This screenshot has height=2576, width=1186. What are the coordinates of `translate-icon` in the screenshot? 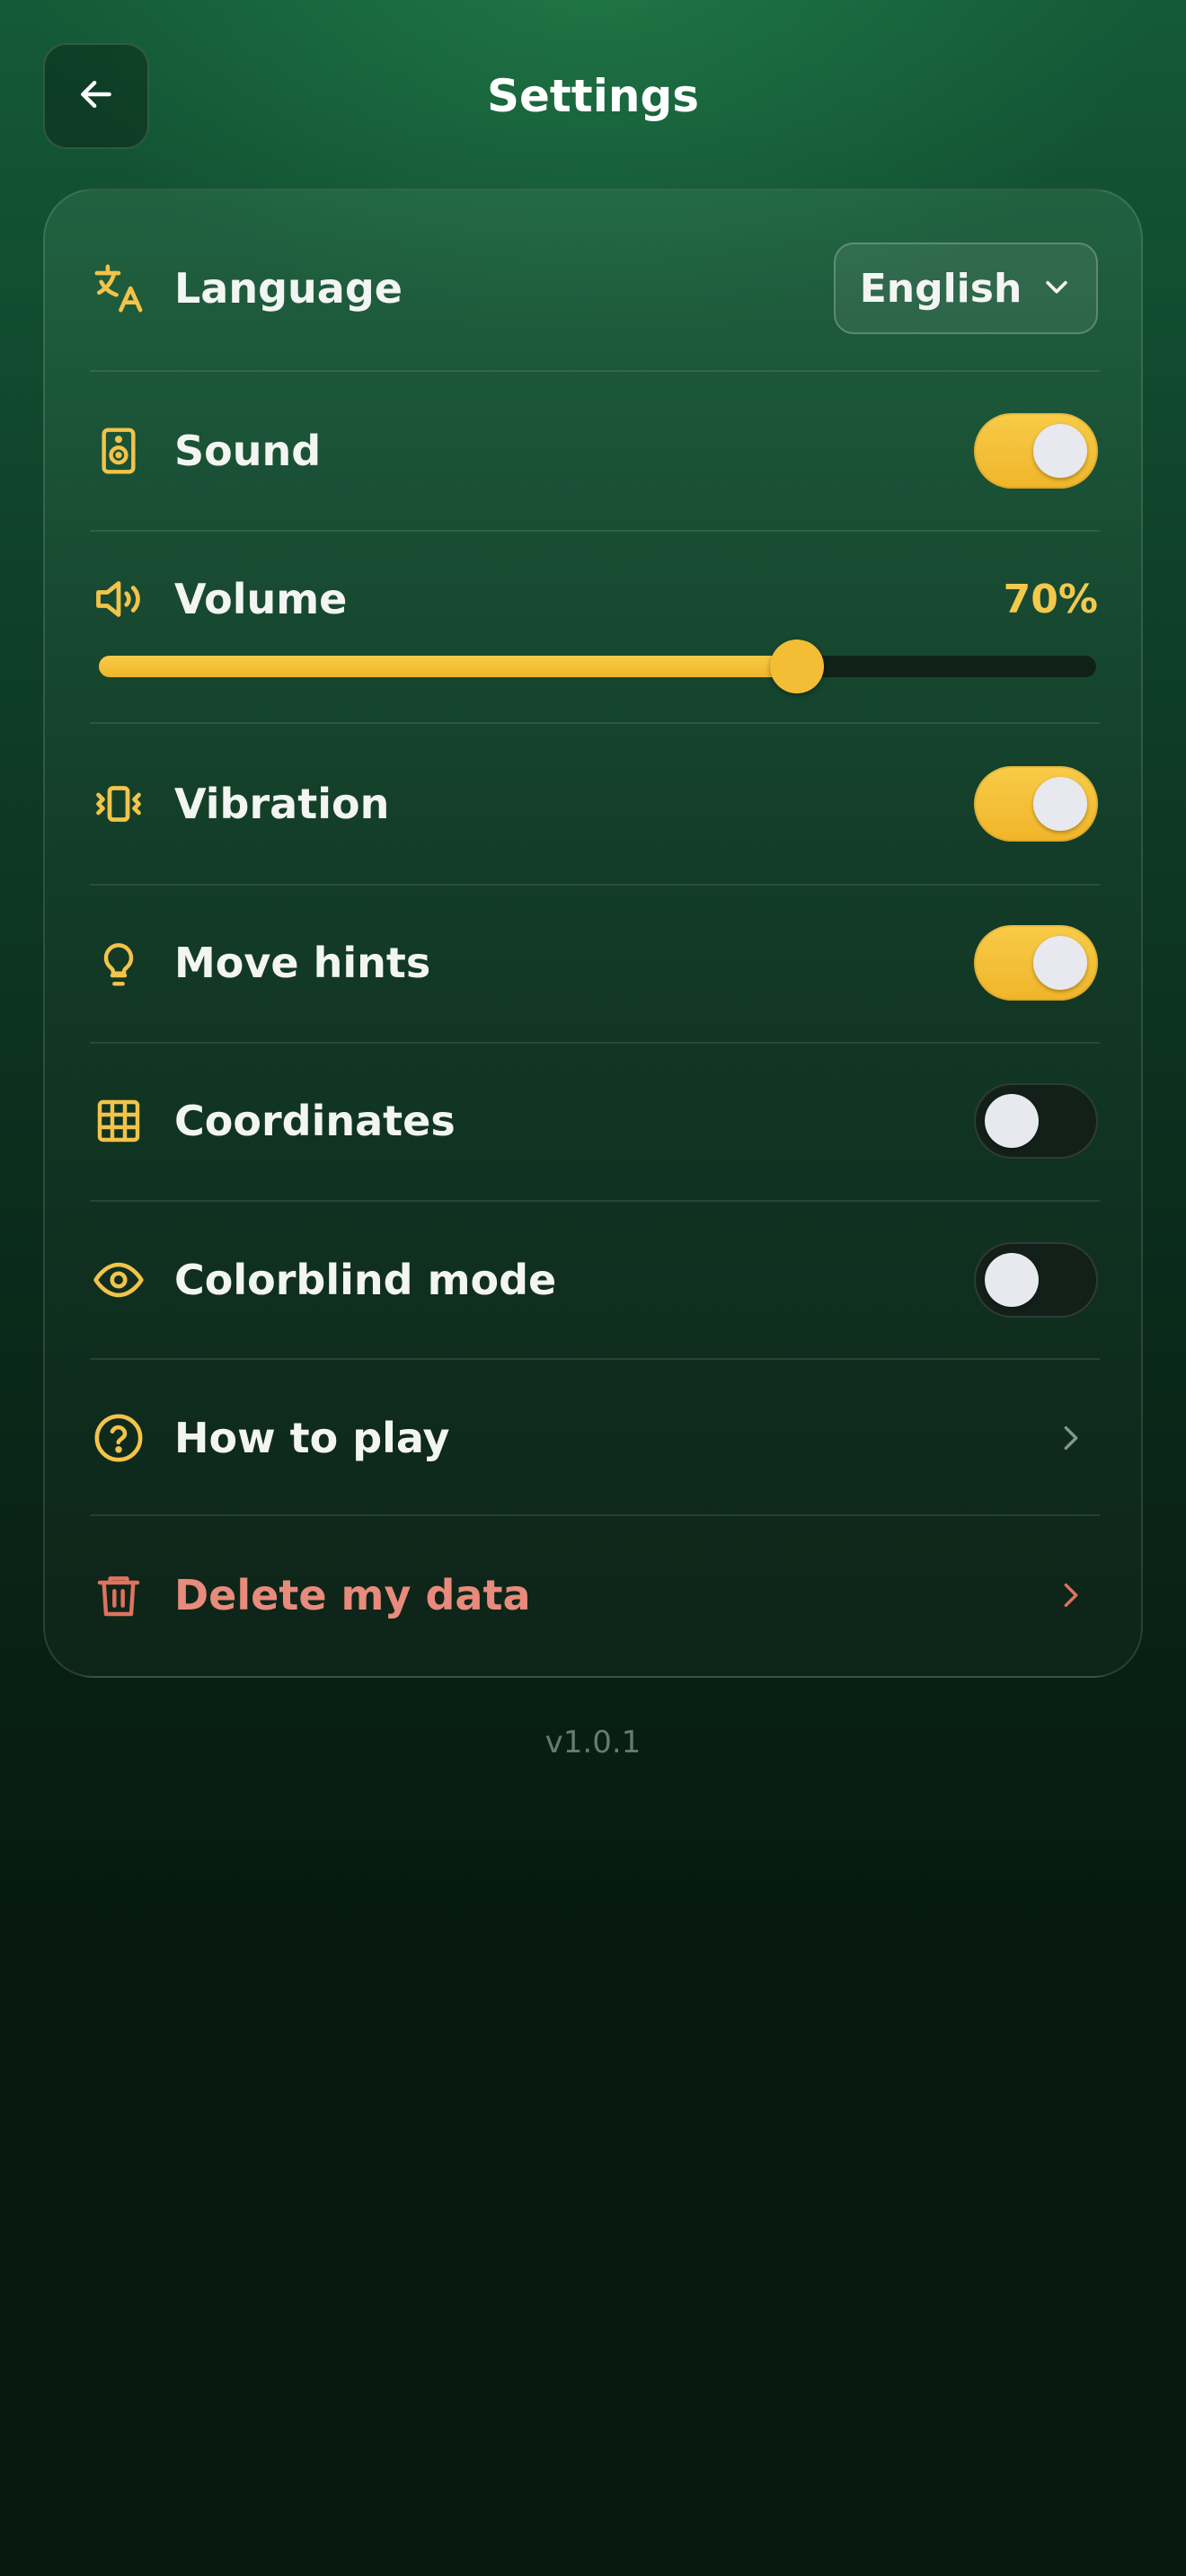 It's located at (118, 288).